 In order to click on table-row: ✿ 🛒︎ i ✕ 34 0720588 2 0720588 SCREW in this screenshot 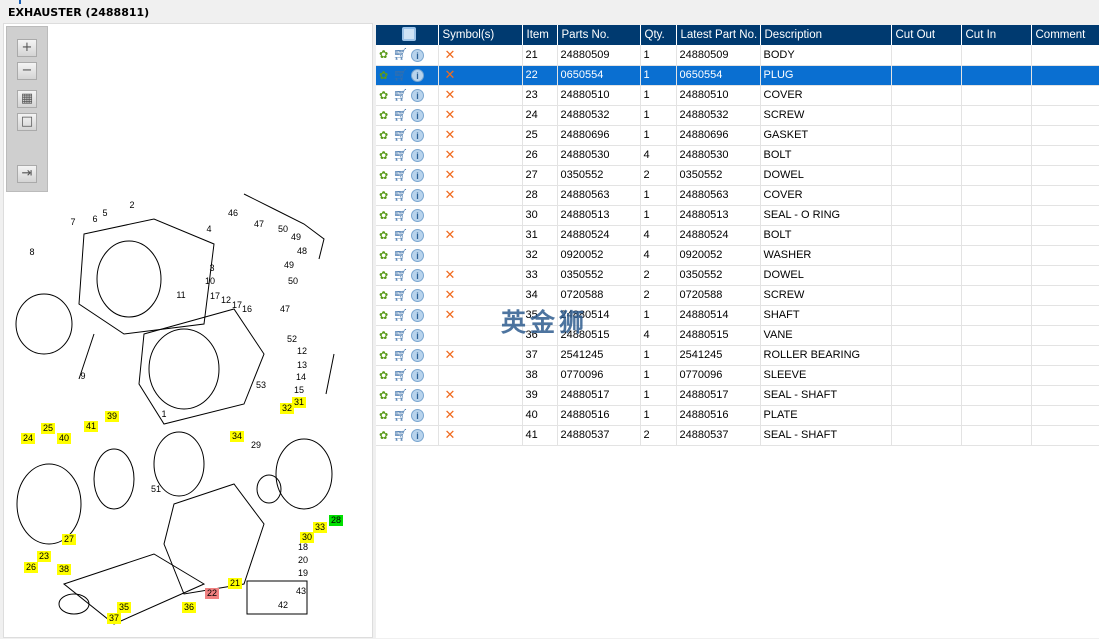, I will do `click(737, 295)`.